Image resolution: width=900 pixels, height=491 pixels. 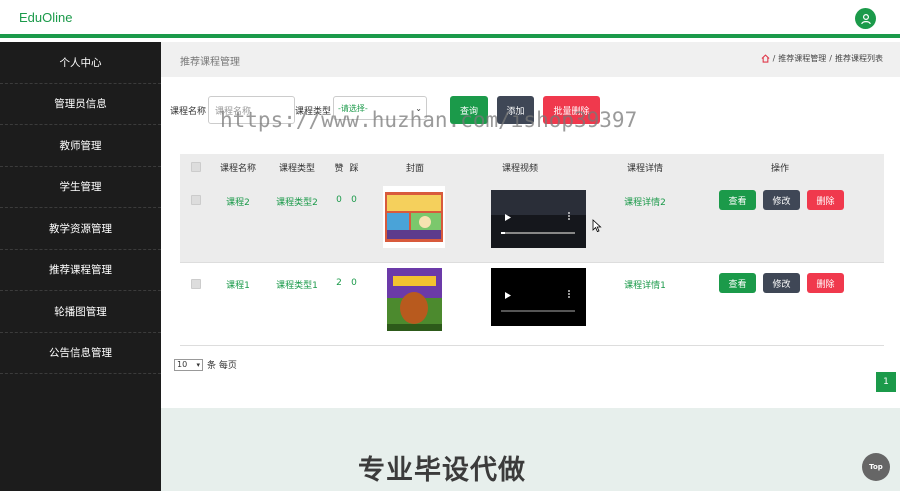 What do you see at coordinates (886, 382) in the screenshot?
I see `pagination-page-button: 1` at bounding box center [886, 382].